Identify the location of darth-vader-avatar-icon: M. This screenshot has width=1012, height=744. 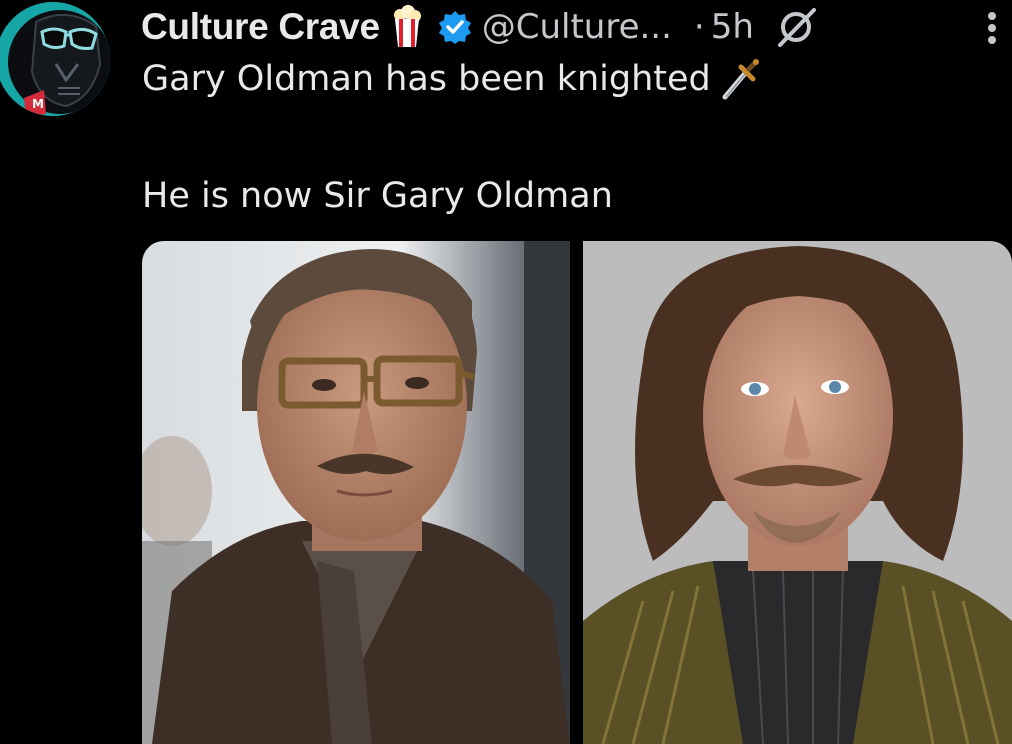
(55, 59).